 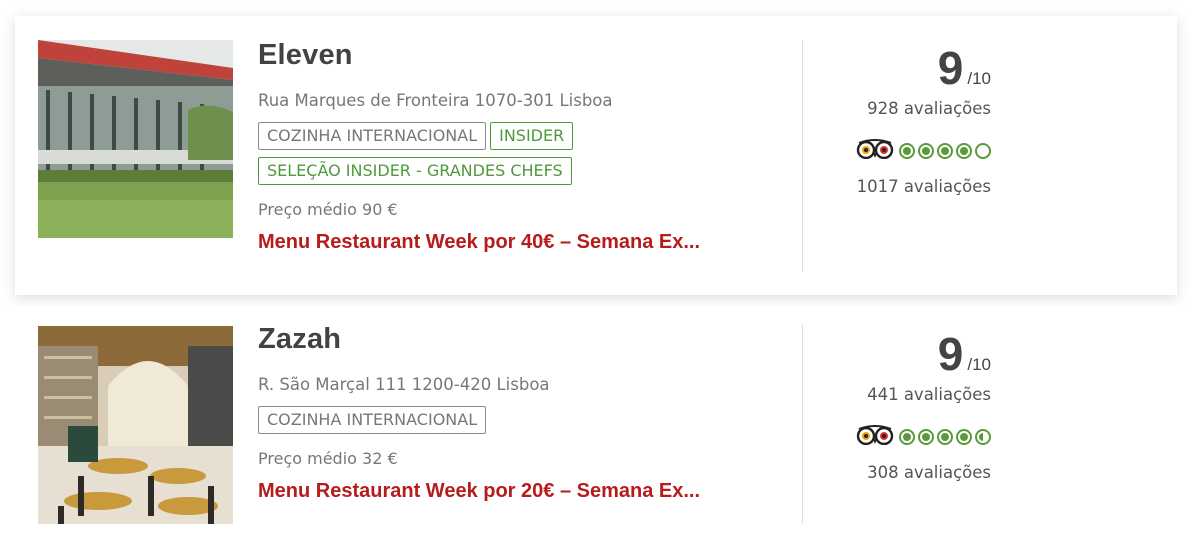 What do you see at coordinates (523, 55) in the screenshot?
I see `restaurant-name: Eleven` at bounding box center [523, 55].